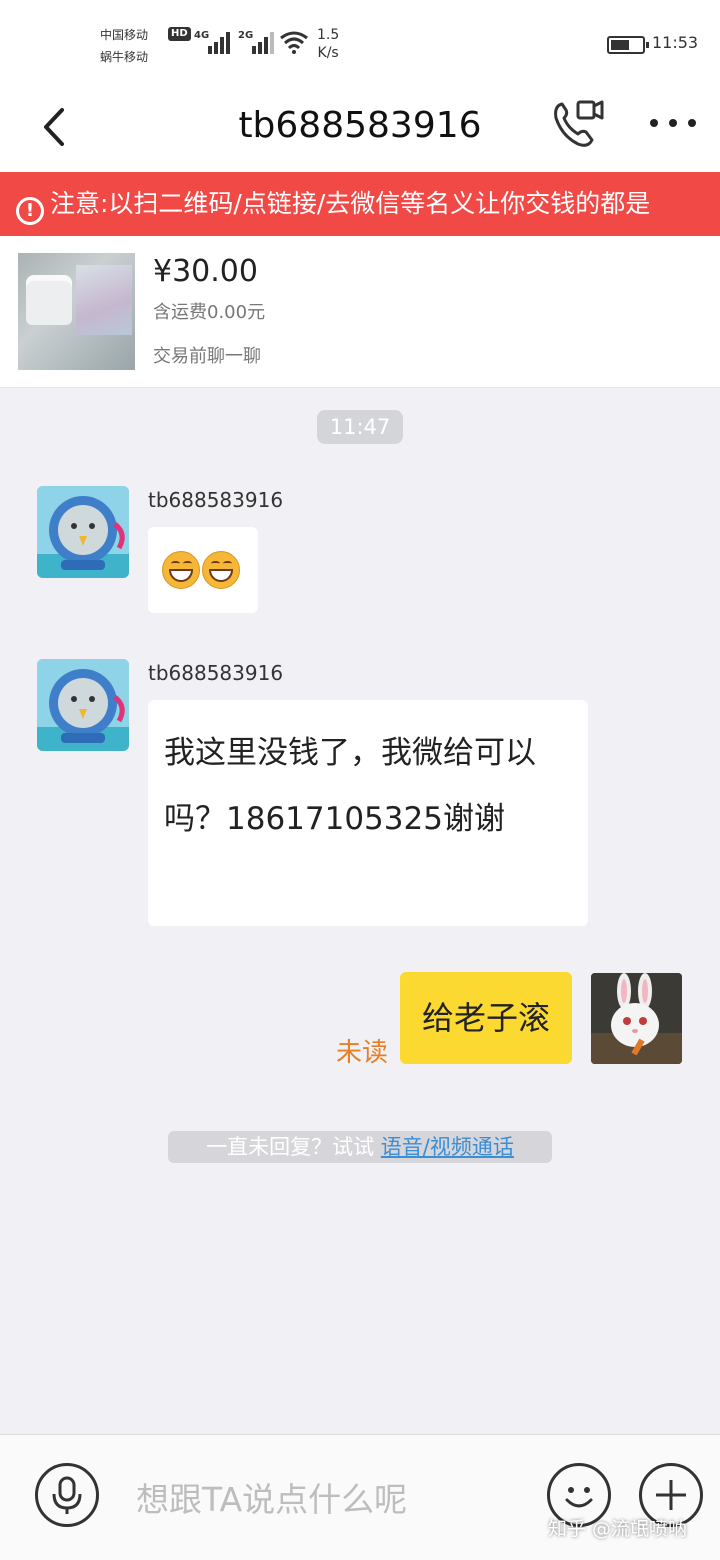  Describe the element at coordinates (578, 124) in the screenshot. I see `phone-video-call-icon` at that location.